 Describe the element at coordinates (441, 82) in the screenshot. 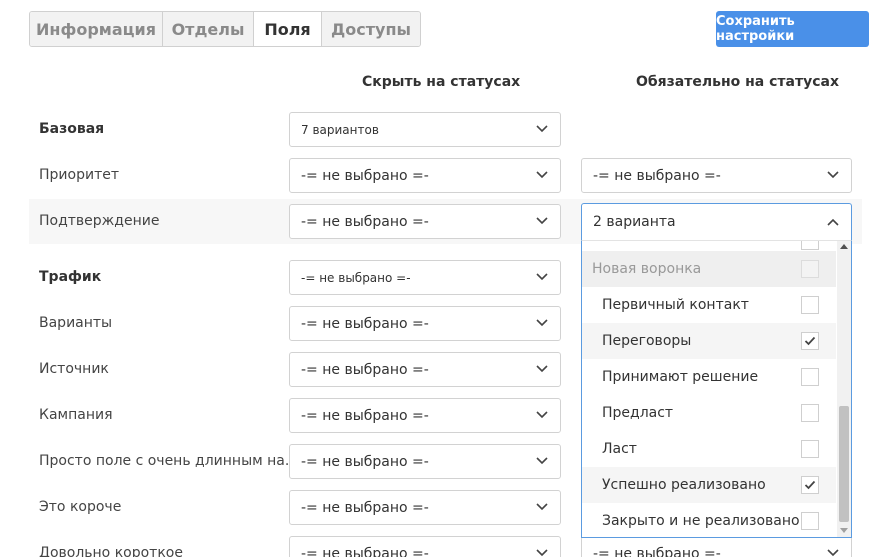

I see `column-header-hide: Скрыть на статусах` at that location.